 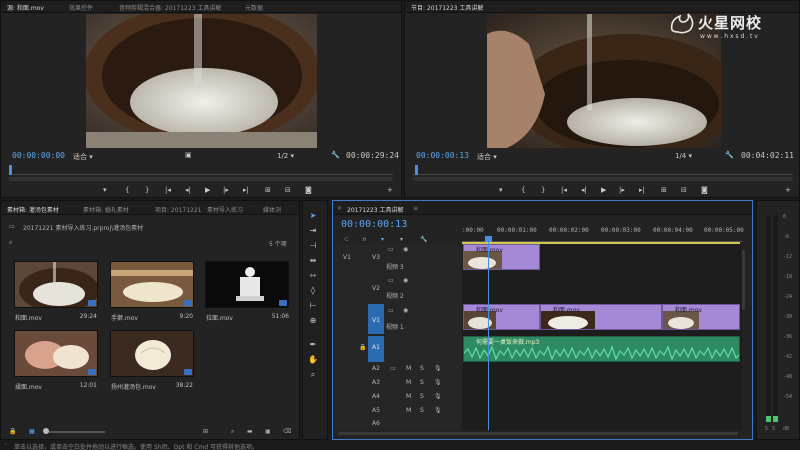 What do you see at coordinates (313, 291) in the screenshot?
I see `razor-tool-icon: ◊` at bounding box center [313, 291].